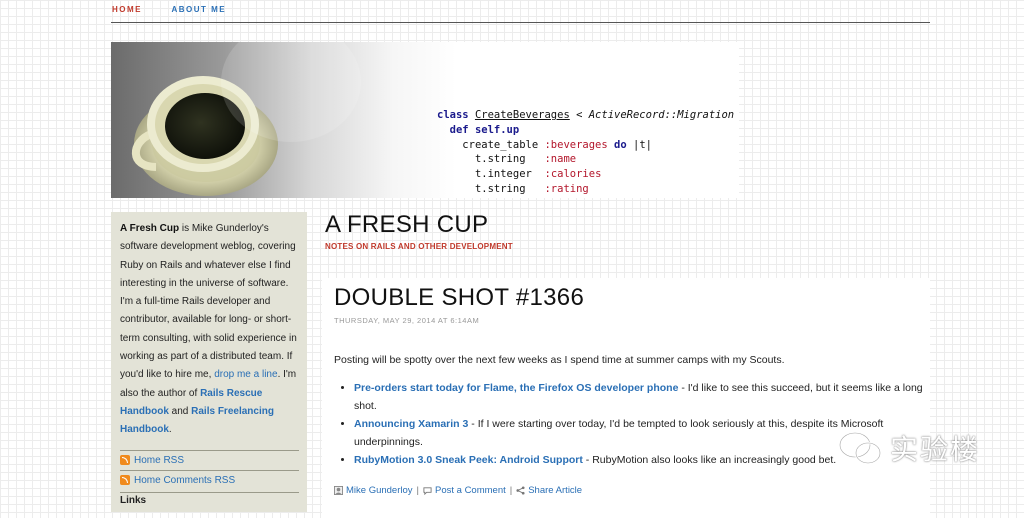  Describe the element at coordinates (209, 459) in the screenshot. I see `home-rss-row: Home RSS` at that location.